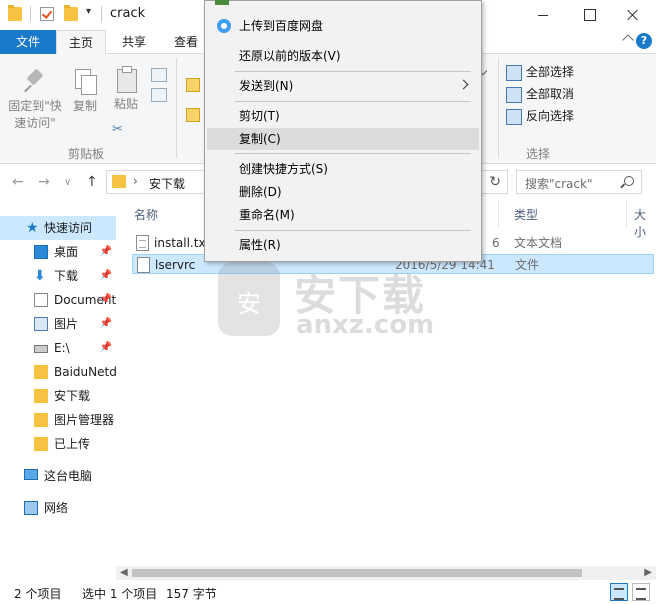 This screenshot has width=656, height=604. I want to click on pin-label-line2: 速访问", so click(35, 123).